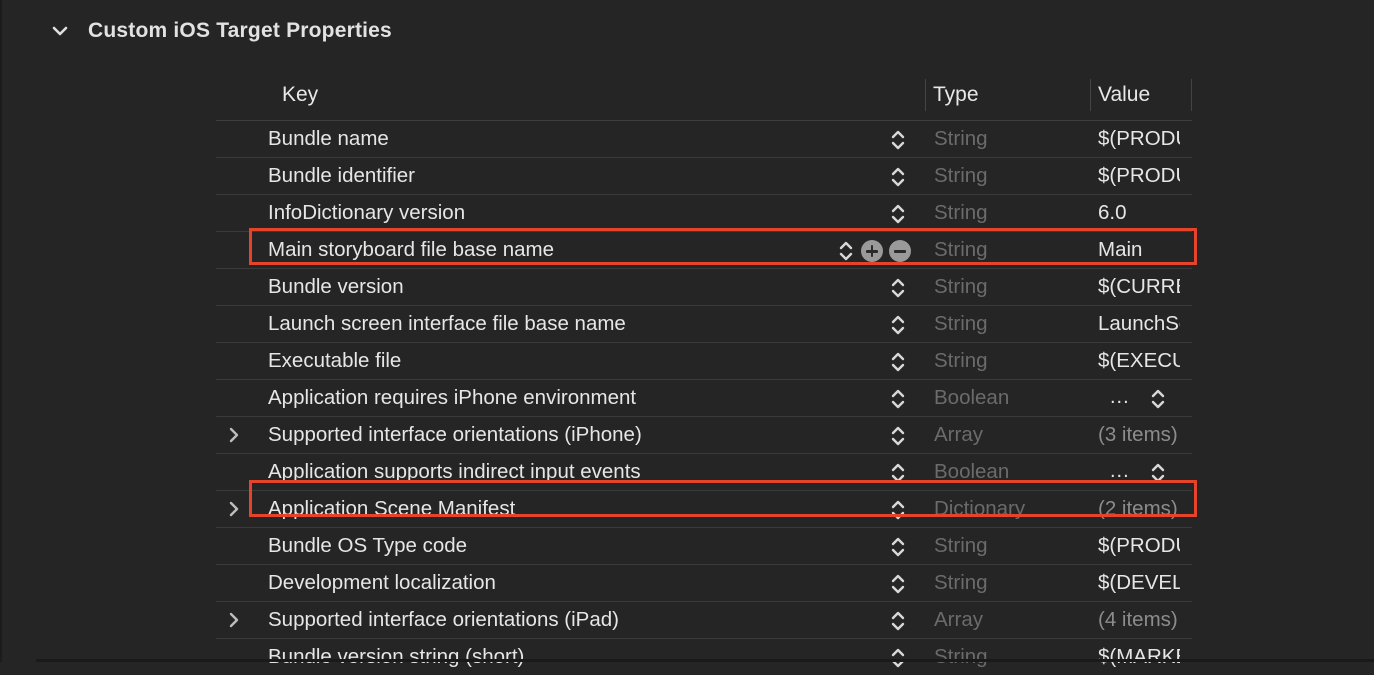 The width and height of the screenshot is (1374, 675). What do you see at coordinates (240, 30) in the screenshot?
I see `section-title: Custom iOS Target Properties` at bounding box center [240, 30].